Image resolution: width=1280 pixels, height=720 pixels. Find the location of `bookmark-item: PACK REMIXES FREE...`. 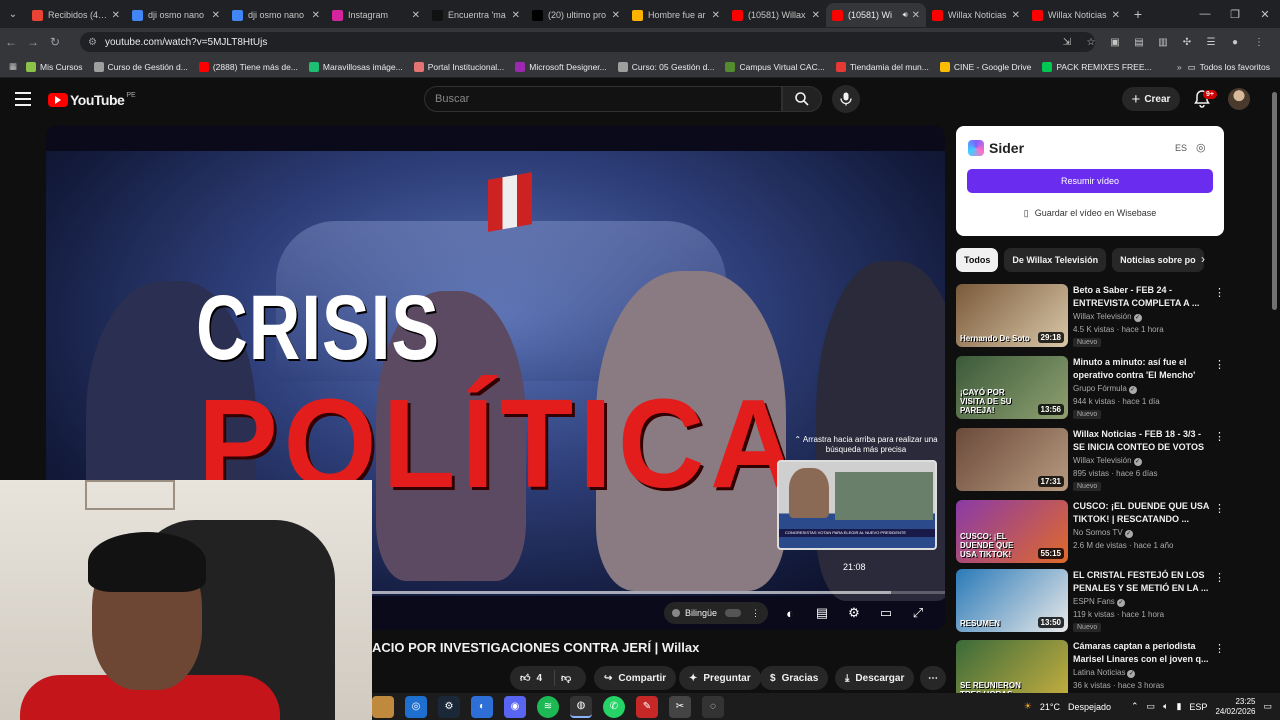

bookmark-item: PACK REMIXES FREE... is located at coordinates (1097, 66).